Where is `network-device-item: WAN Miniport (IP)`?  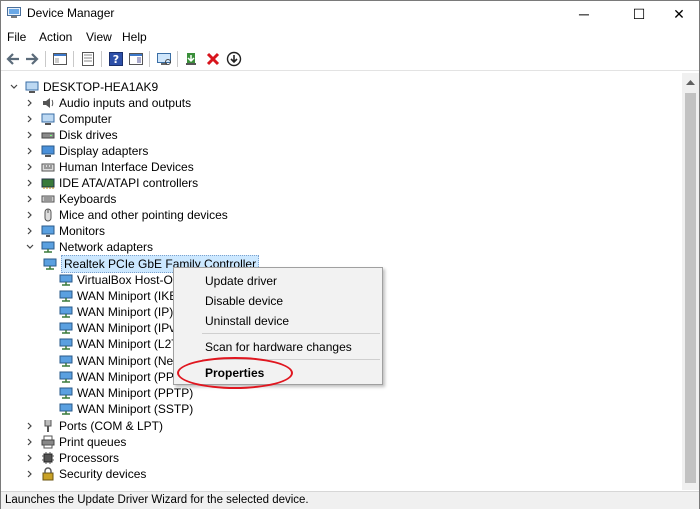 network-device-item: WAN Miniport (IP) is located at coordinates (116, 312).